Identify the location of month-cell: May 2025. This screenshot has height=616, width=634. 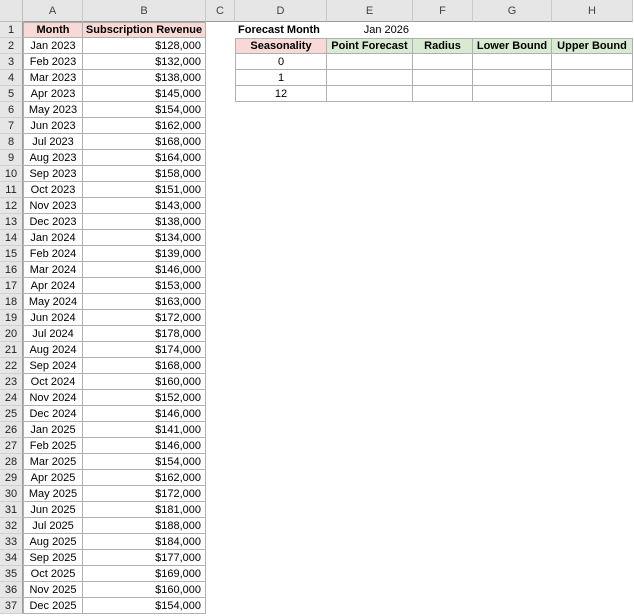
(53, 494).